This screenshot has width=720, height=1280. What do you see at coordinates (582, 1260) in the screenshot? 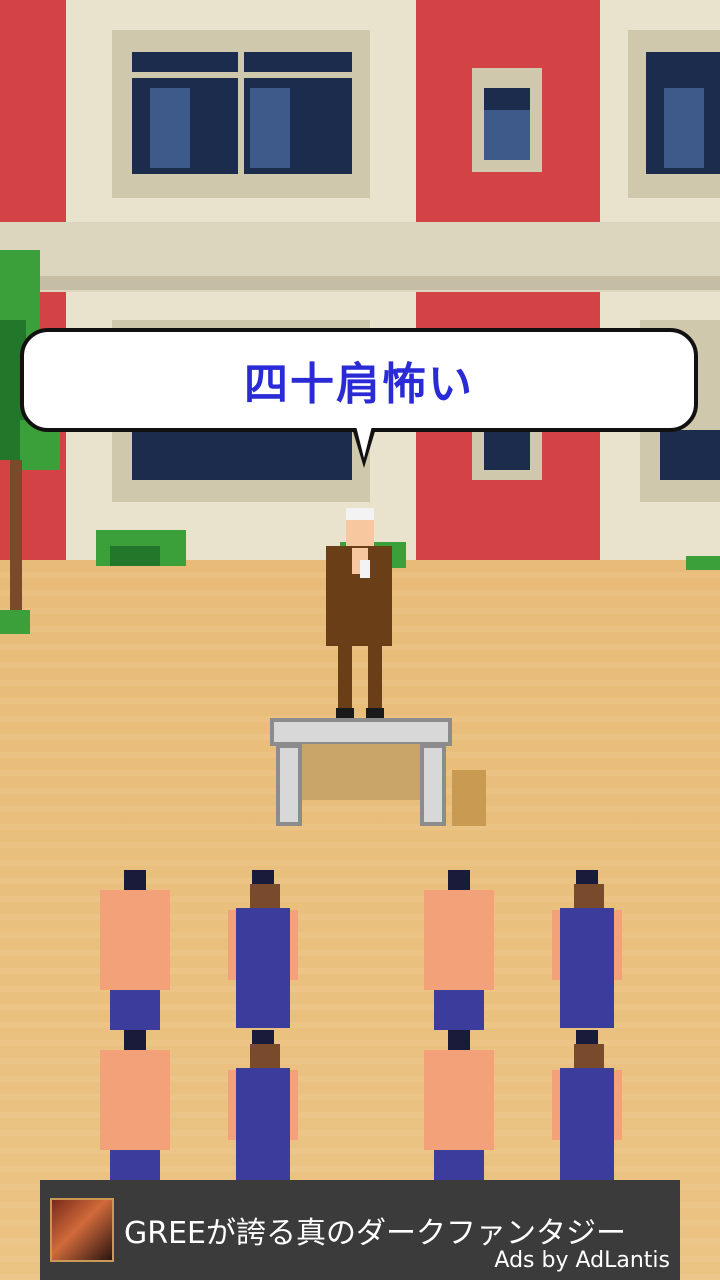
I see `ad-attribution: Ads by AdLantis` at bounding box center [582, 1260].